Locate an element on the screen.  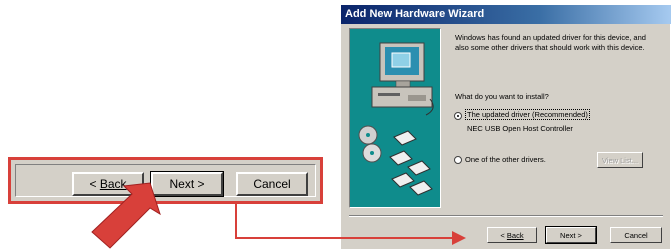
dialog-next-button: Next > is located at coordinates (571, 235).